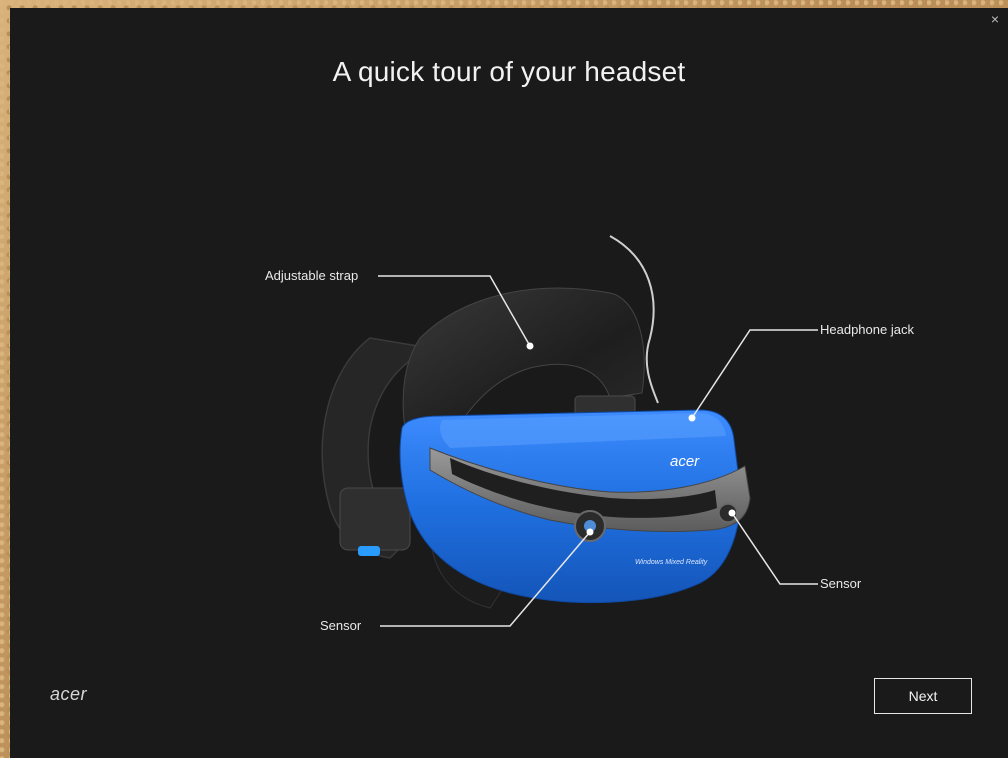 The width and height of the screenshot is (1008, 758). Describe the element at coordinates (671, 562) in the screenshot. I see `visor-model-label: Windows Mixed Reality` at that location.